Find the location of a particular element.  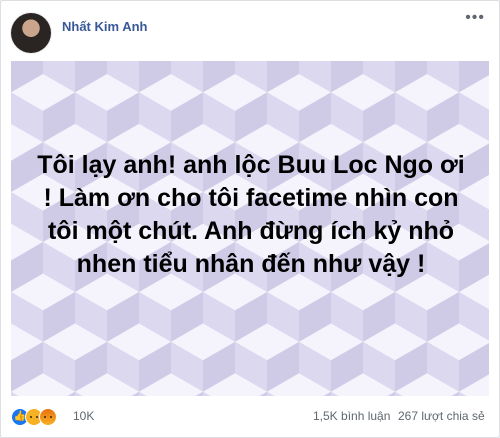

comments-count: 1,5K bình luận is located at coordinates (351, 416).